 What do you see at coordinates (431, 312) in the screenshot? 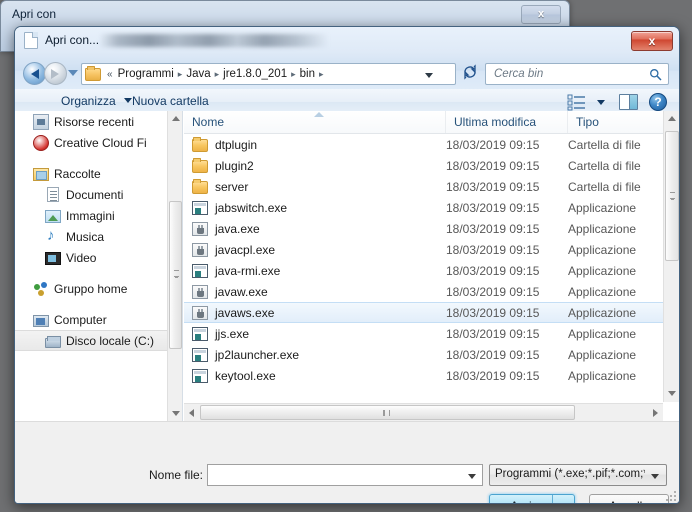
I see `table-row-selected: javaws.exe 18/03/2019 09:15 Applicazione` at bounding box center [431, 312].